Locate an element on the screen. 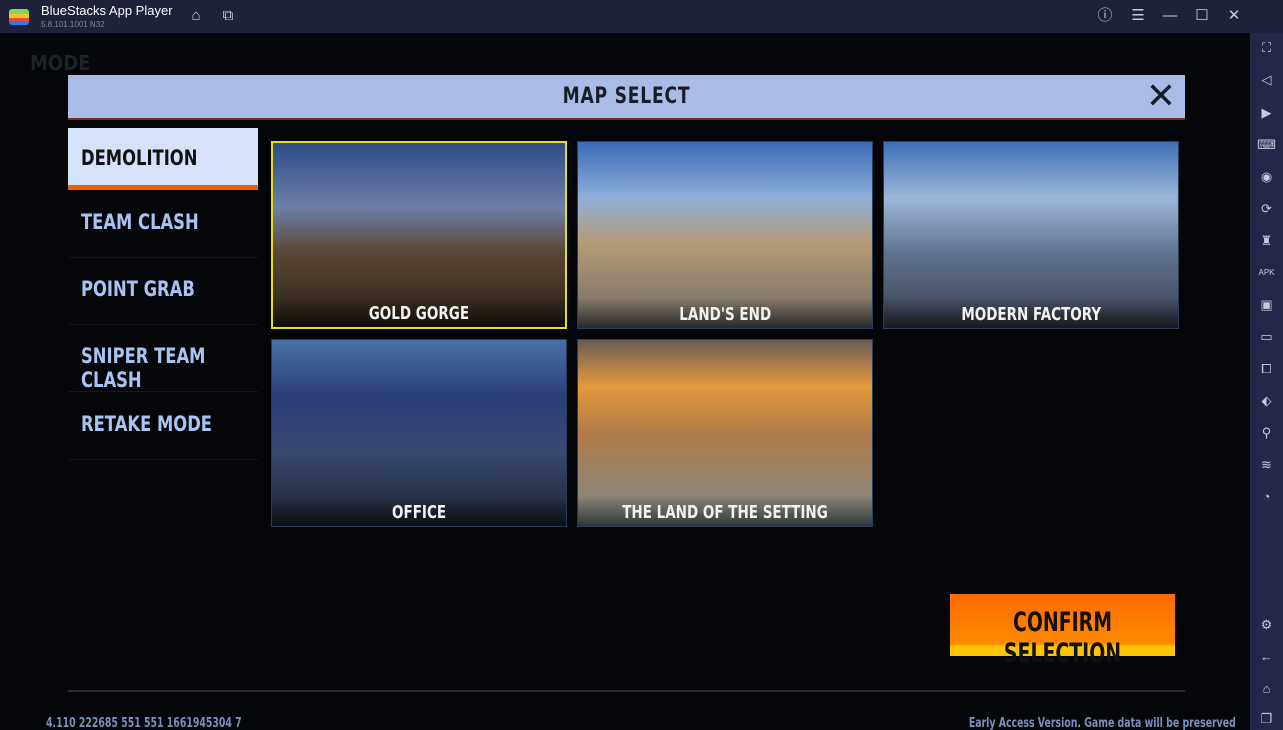  help-icon: ⓘ is located at coordinates (1105, 16).